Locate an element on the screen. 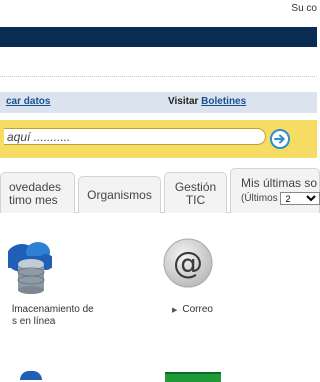 This screenshot has height=382, width=320. tab-organismos: Organismos is located at coordinates (119, 194).